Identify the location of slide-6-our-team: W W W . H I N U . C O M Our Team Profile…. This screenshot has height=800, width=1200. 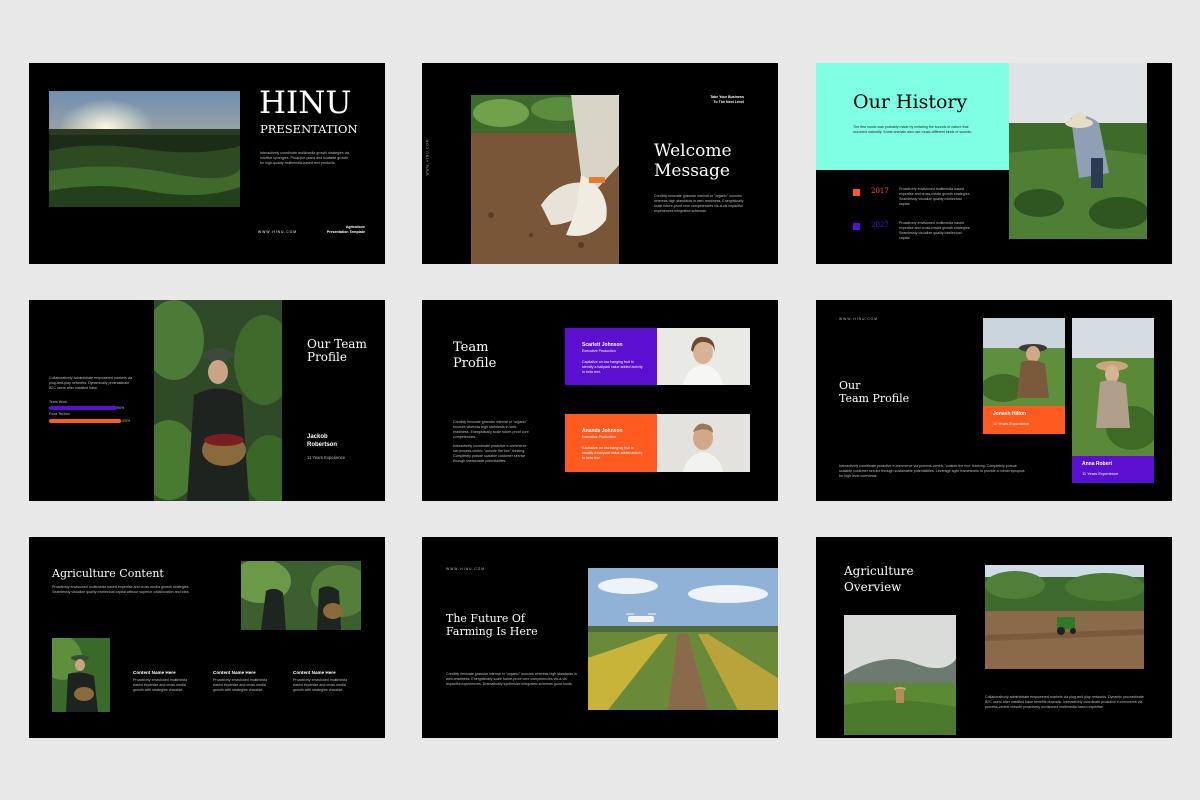
(994, 400).